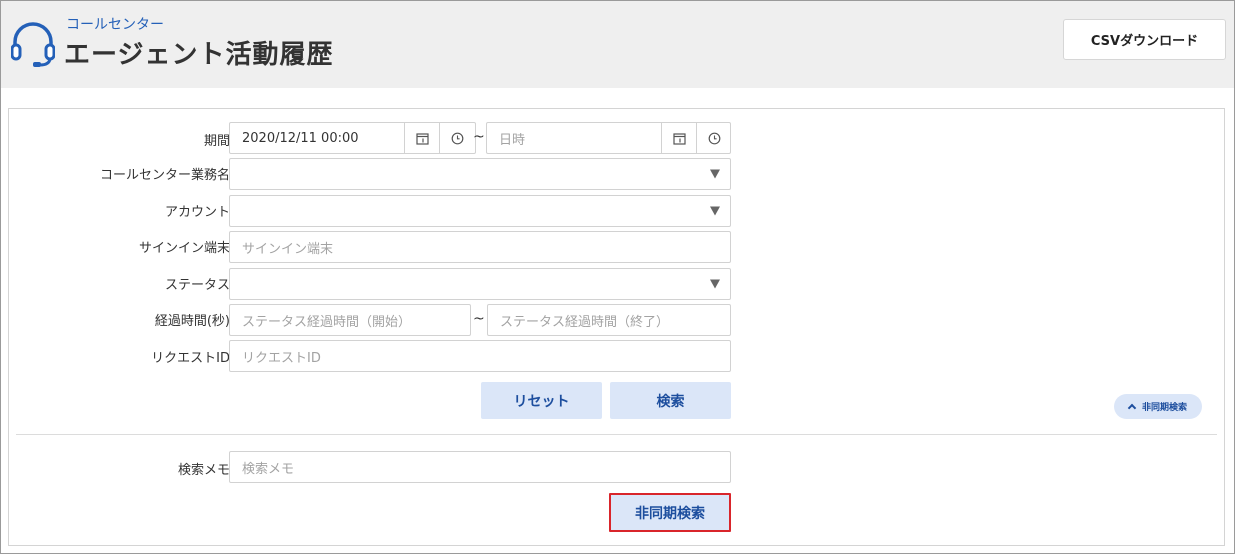 The width and height of the screenshot is (1235, 554). I want to click on csv-download-button: CSVダウンロード, so click(1144, 39).